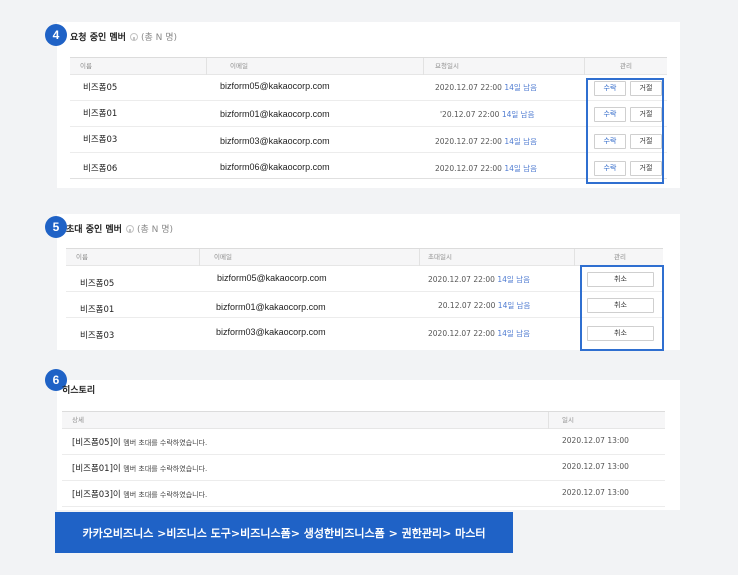 This screenshot has width=738, height=575. What do you see at coordinates (467, 305) in the screenshot?
I see `date-text: 20.12.07 22:00` at bounding box center [467, 305].